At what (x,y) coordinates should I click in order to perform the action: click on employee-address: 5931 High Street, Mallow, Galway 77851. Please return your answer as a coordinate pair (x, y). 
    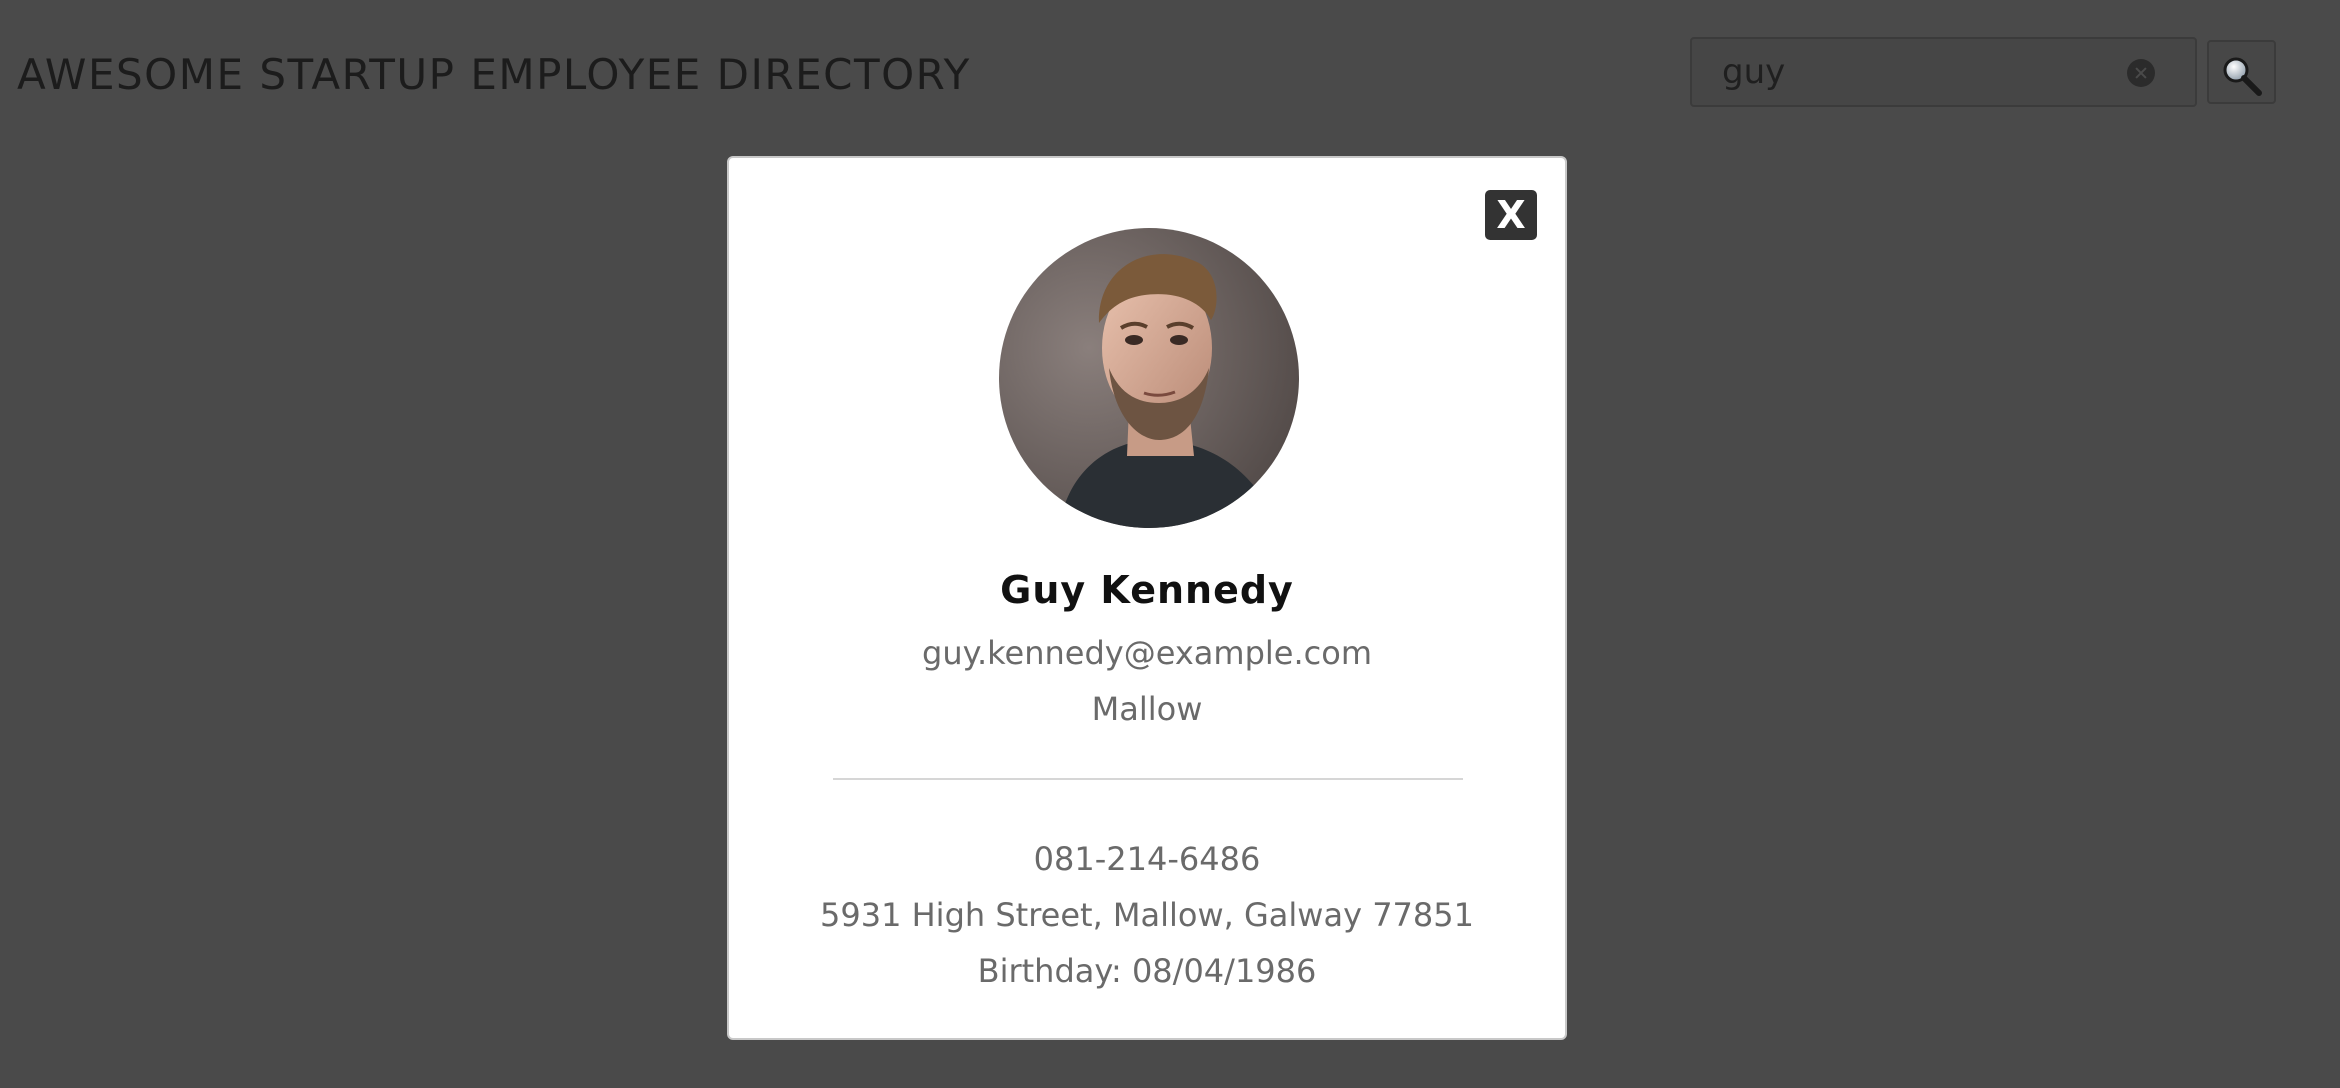
    Looking at the image, I should click on (1147, 915).